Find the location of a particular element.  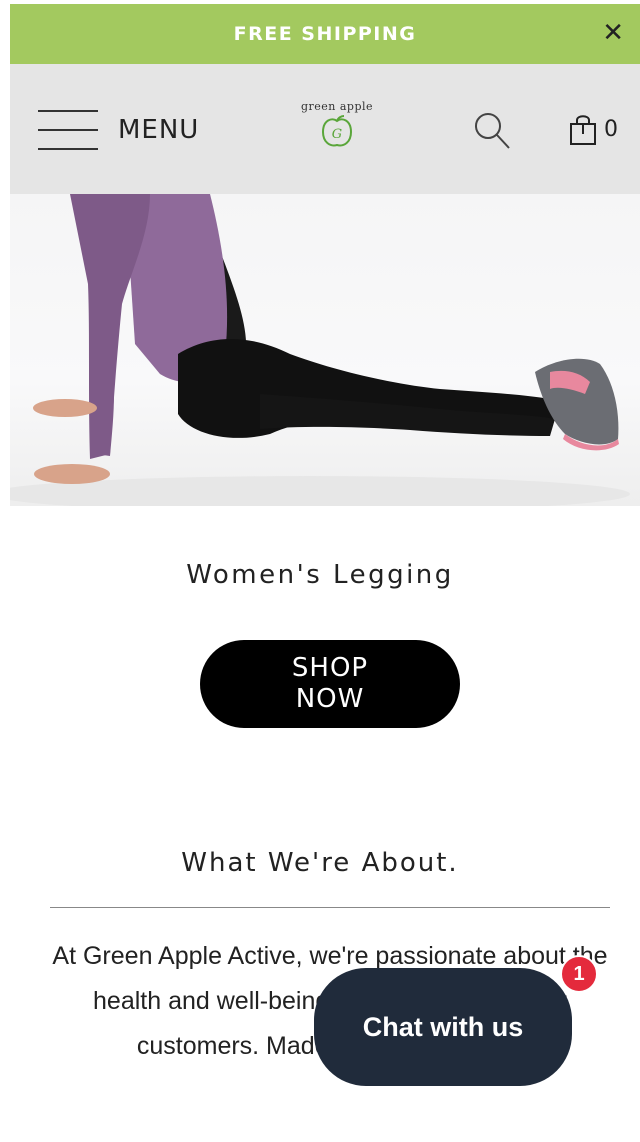

close-icon: ✕ is located at coordinates (613, 33).